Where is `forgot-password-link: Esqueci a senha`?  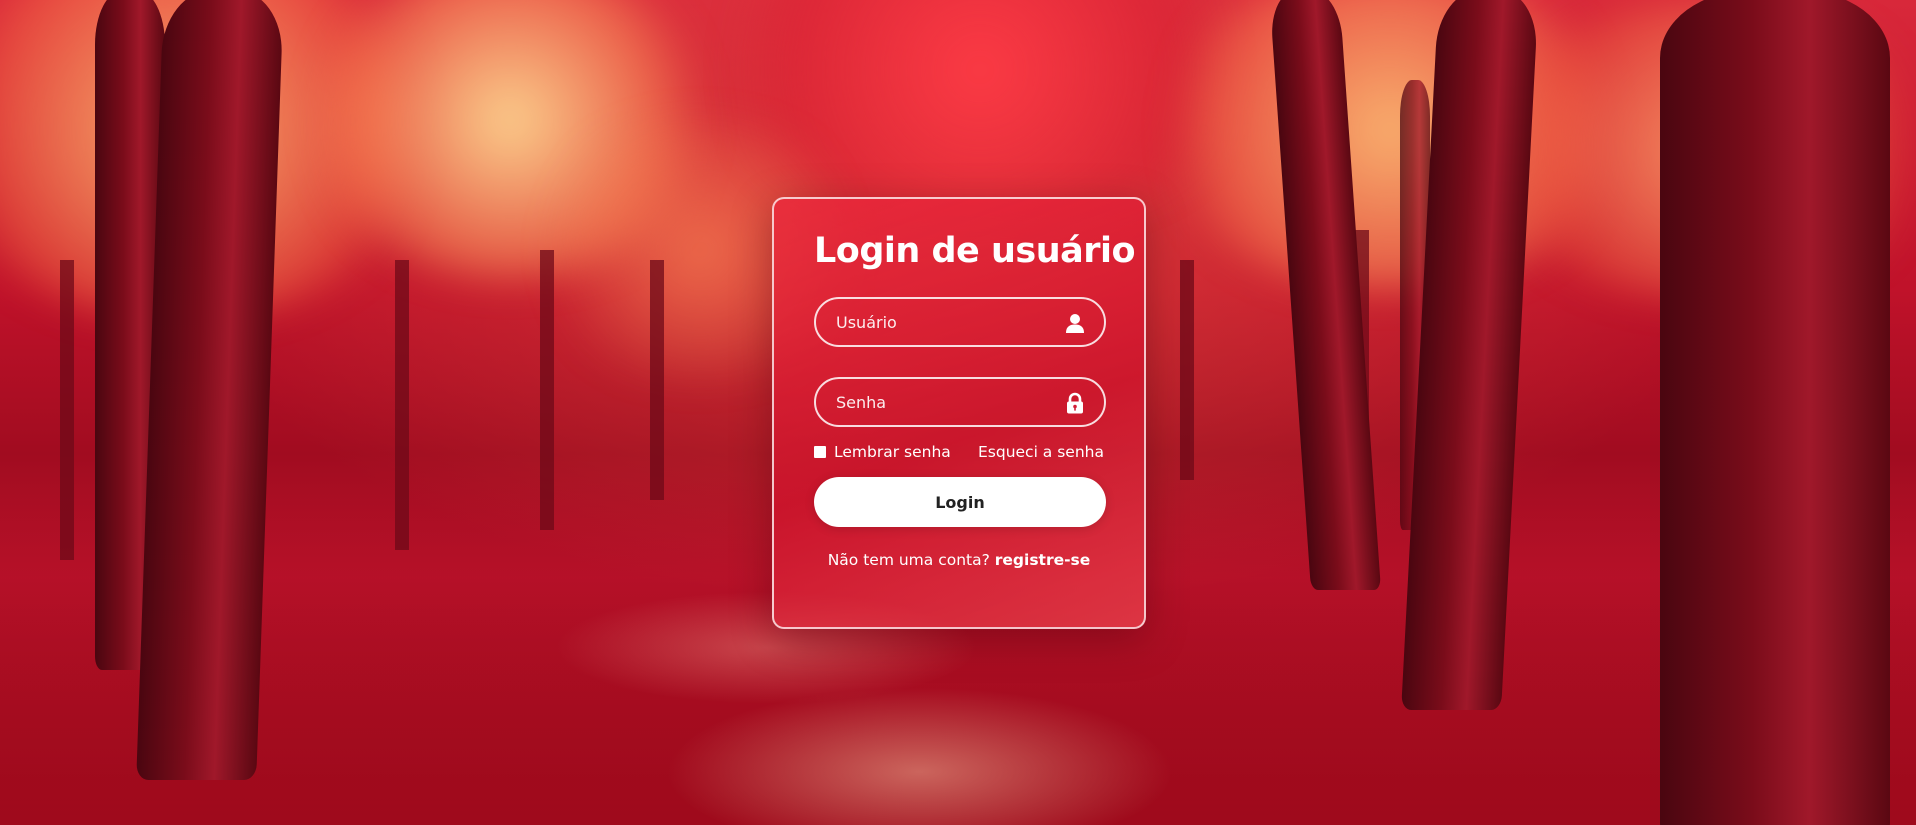 forgot-password-link: Esqueci a senha is located at coordinates (1041, 452).